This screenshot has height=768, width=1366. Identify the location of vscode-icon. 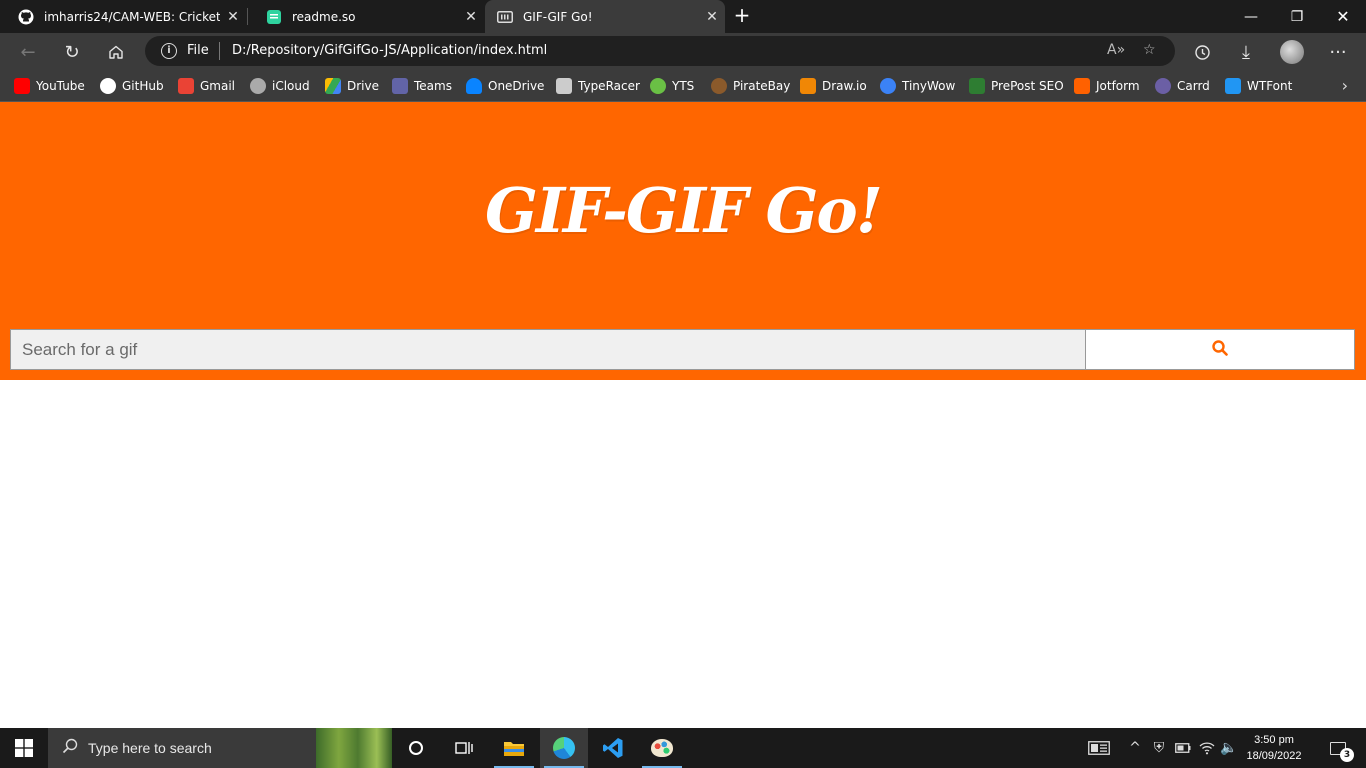
(613, 748).